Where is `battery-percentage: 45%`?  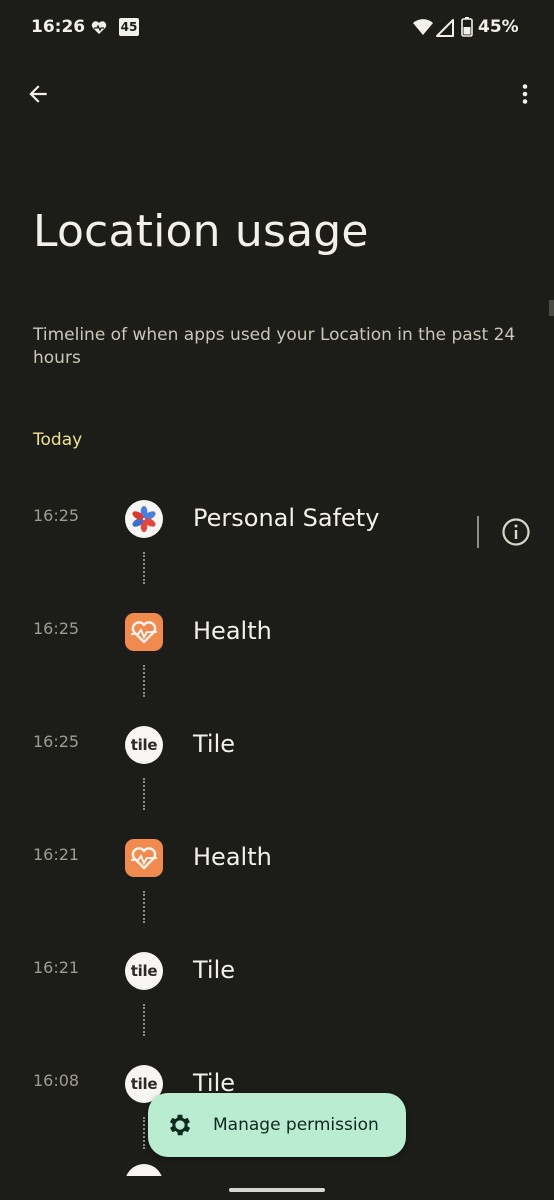
battery-percentage: 45% is located at coordinates (498, 27).